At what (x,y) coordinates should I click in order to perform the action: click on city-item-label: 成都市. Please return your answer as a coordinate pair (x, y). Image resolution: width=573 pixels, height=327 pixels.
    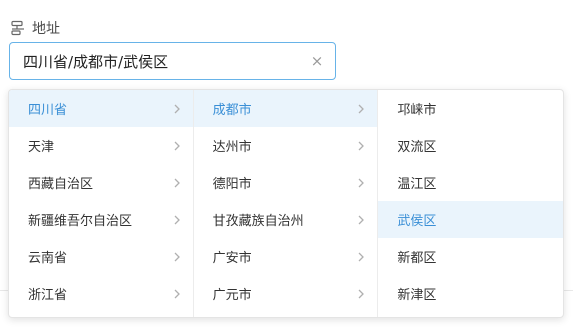
    Looking at the image, I should click on (232, 110).